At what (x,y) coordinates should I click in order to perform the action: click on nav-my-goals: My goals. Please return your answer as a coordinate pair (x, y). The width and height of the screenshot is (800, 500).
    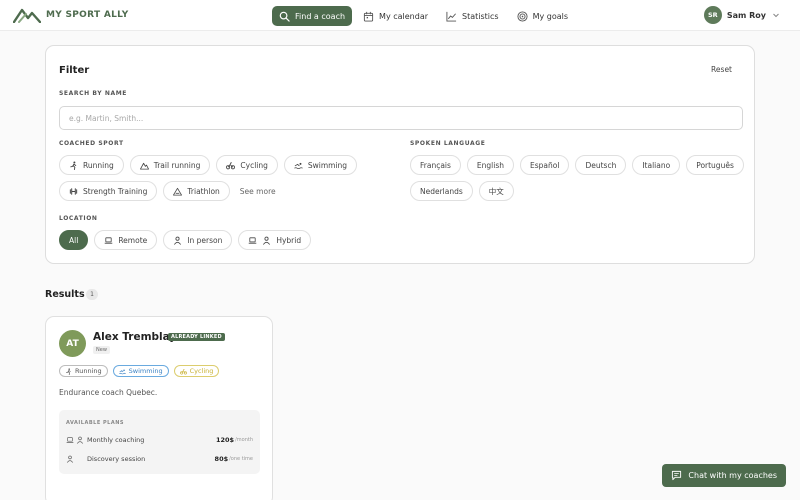
    Looking at the image, I should click on (542, 16).